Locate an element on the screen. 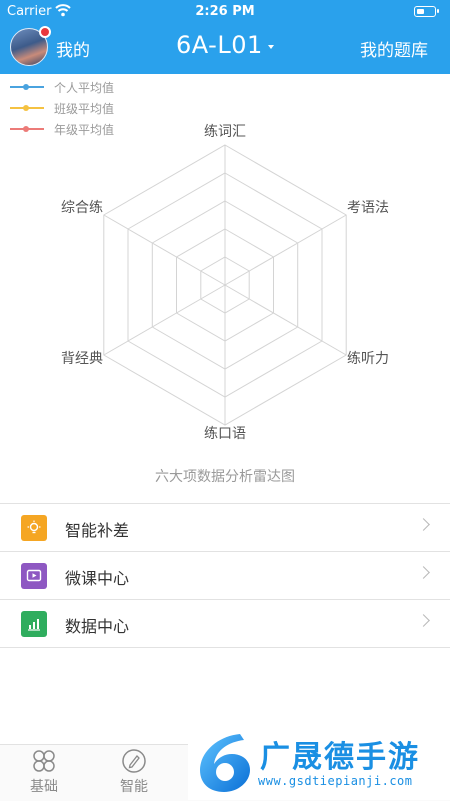  tab-smart: 智能 is located at coordinates (134, 771).